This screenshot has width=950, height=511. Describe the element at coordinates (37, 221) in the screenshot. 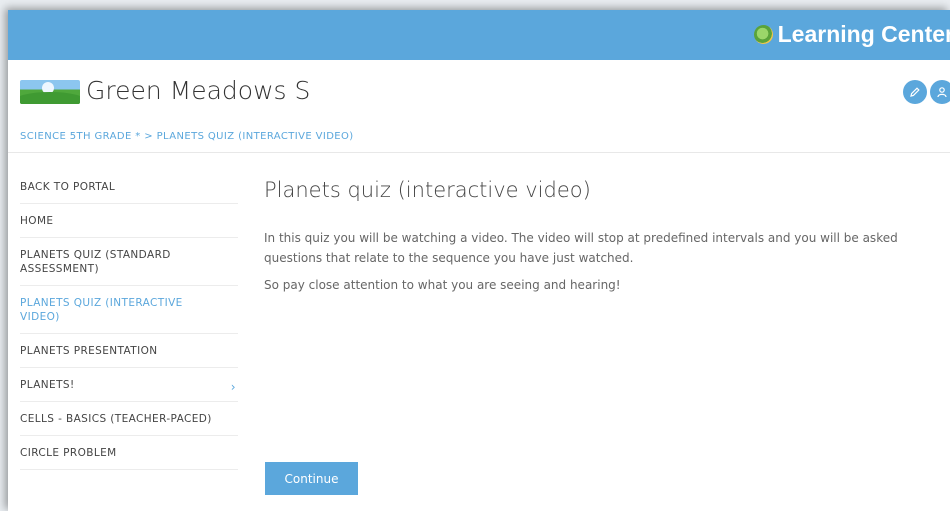

I see `sidebar-item-label: HOME` at that location.